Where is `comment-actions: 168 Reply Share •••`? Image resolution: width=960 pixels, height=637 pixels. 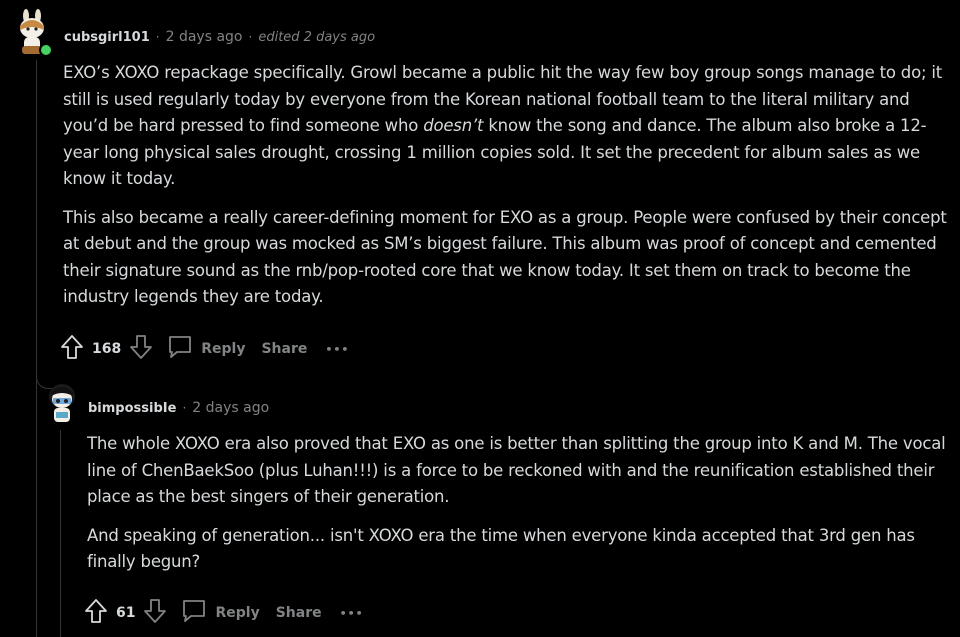
comment-actions: 168 Reply Share ••• is located at coordinates (204, 349).